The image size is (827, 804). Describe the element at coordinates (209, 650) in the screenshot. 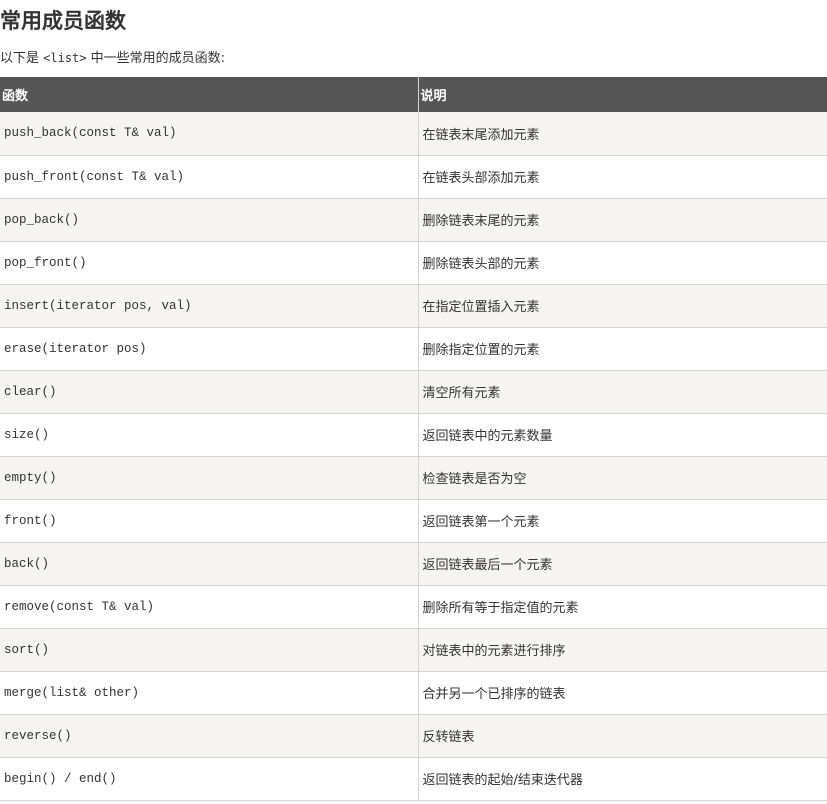

I see `function-cell: sort()` at that location.